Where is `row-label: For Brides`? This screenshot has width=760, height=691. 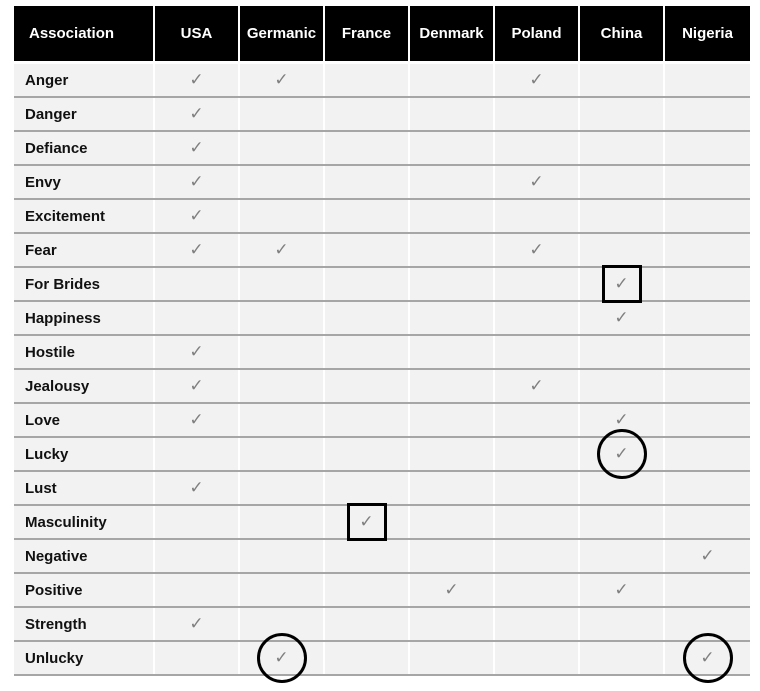
row-label: For Brides is located at coordinates (84, 284).